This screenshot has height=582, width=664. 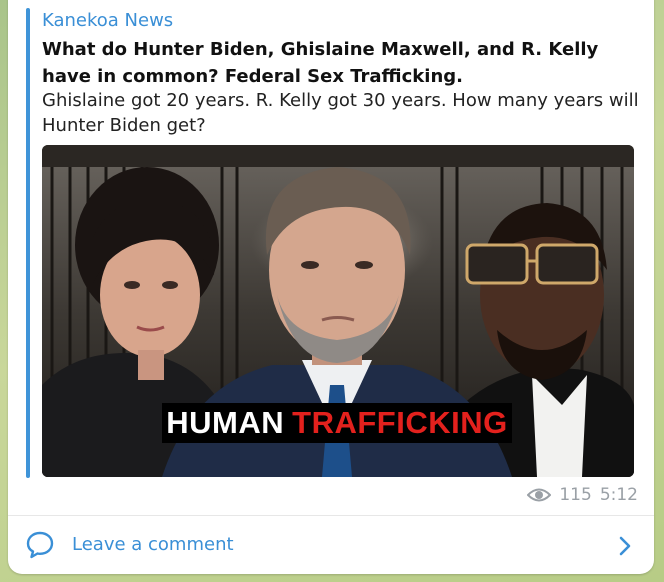 I want to click on chevron-right-icon, so click(x=625, y=546).